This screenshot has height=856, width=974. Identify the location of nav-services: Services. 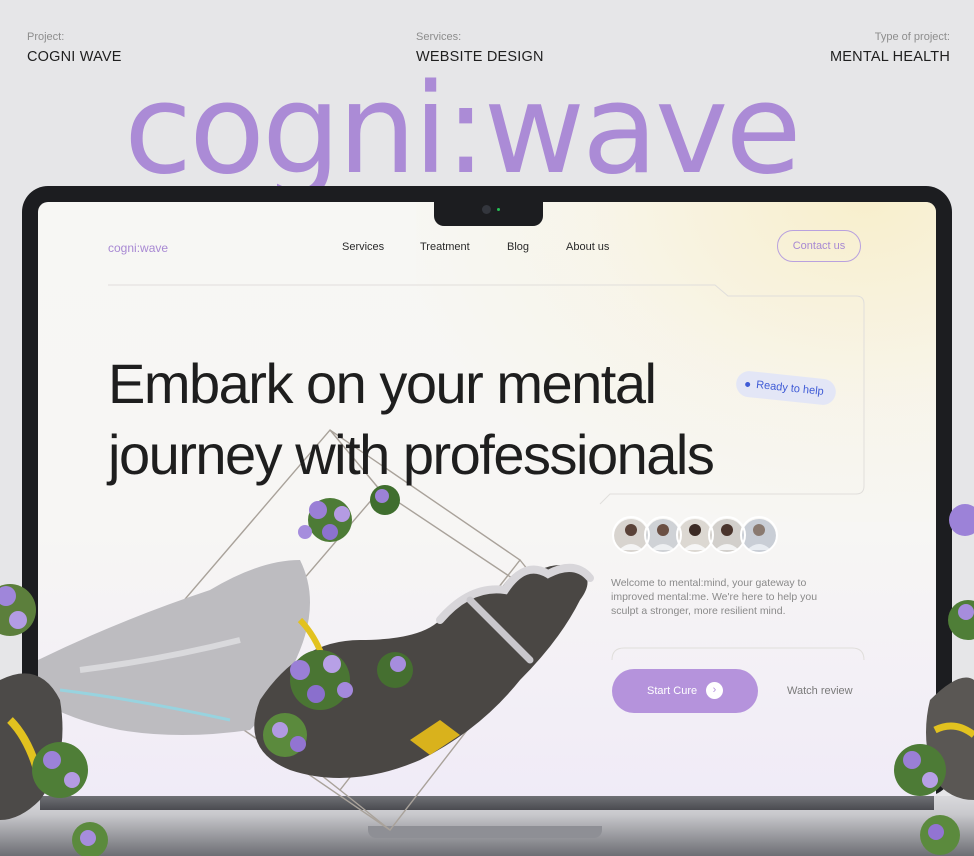
(363, 247).